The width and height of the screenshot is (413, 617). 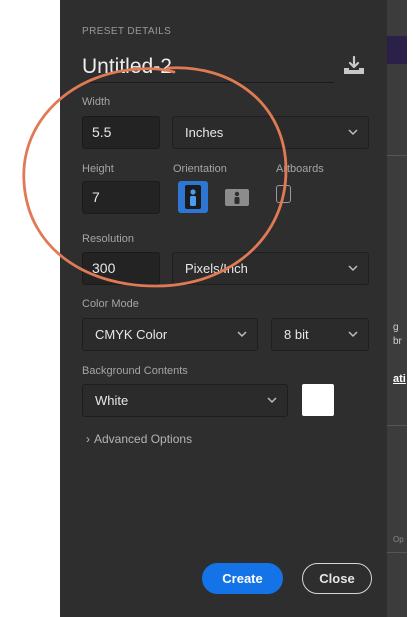 I want to click on orientation-landscape-button, so click(x=237, y=197).